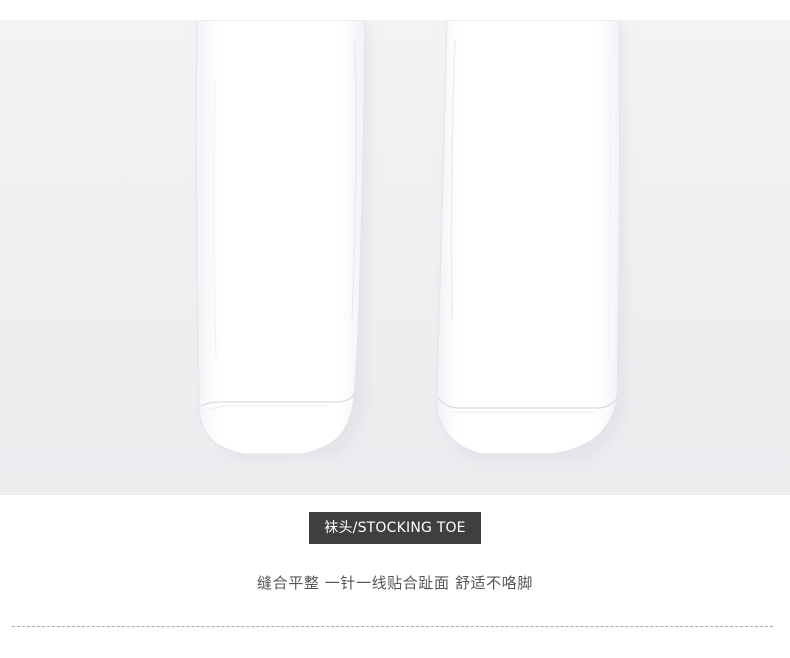  I want to click on section-badge: 袜头/STOCKING TOE, so click(395, 528).